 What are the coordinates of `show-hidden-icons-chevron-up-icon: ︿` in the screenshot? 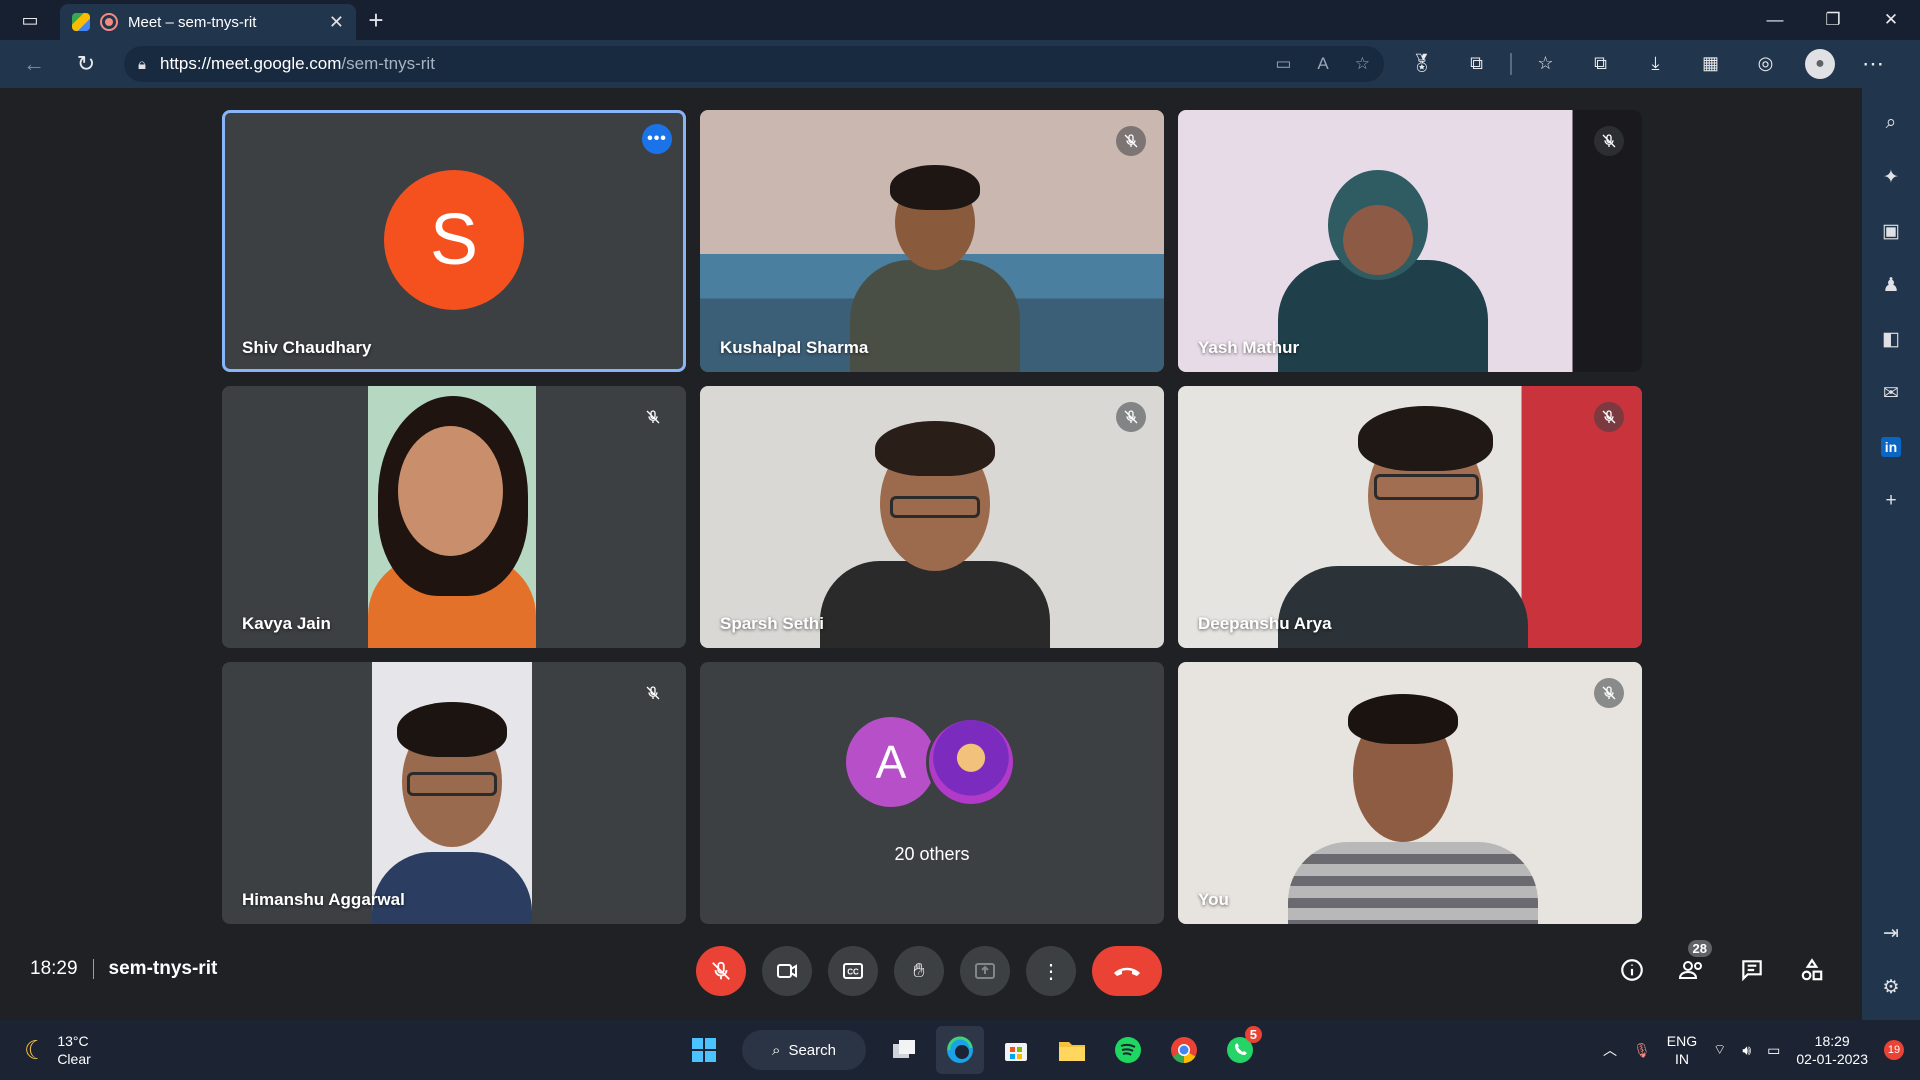 It's located at (1610, 1050).